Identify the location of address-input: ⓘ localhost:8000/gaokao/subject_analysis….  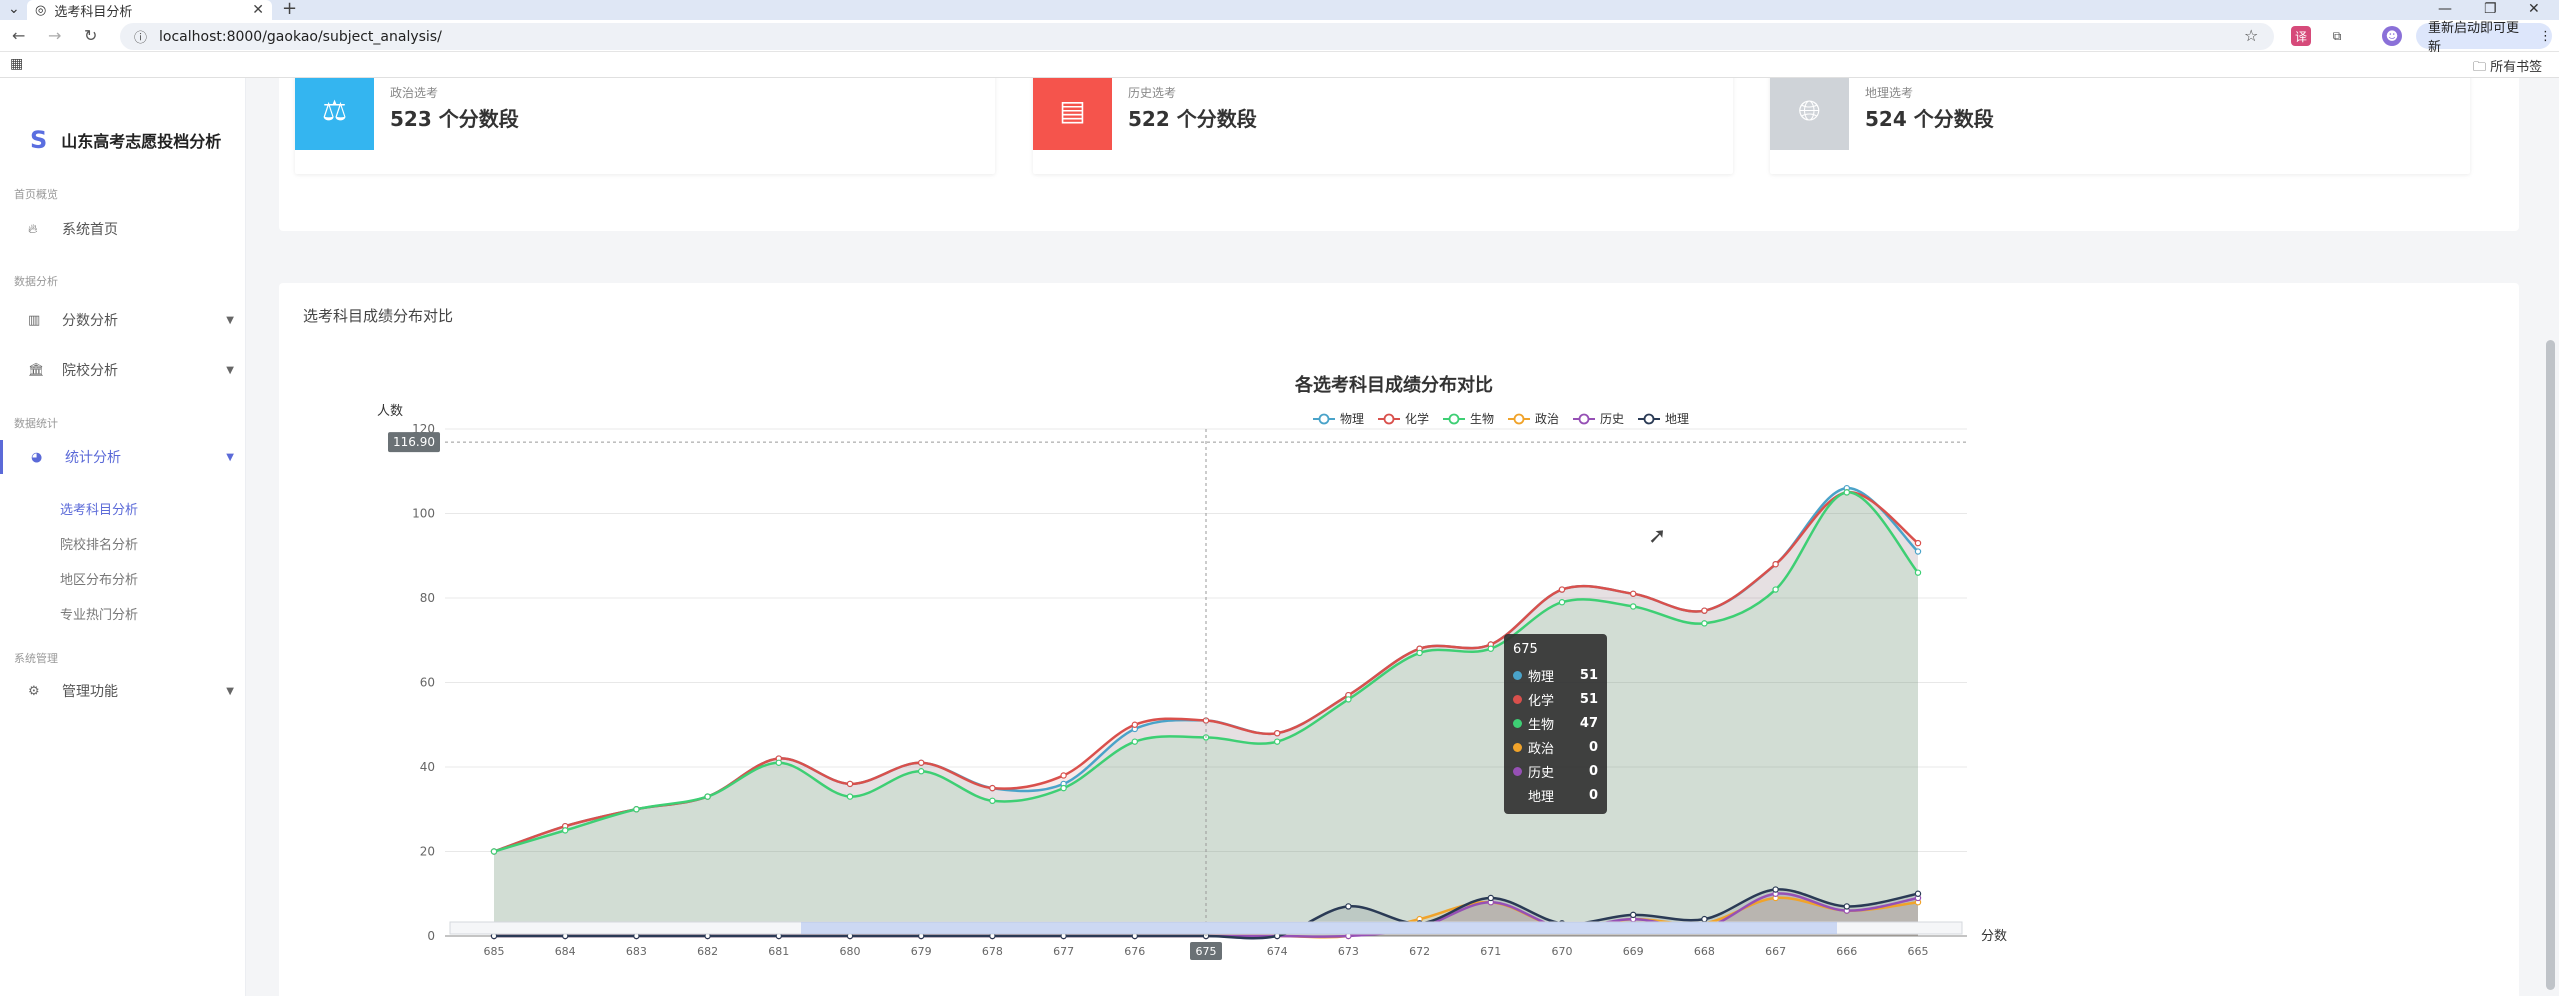
(1197, 36).